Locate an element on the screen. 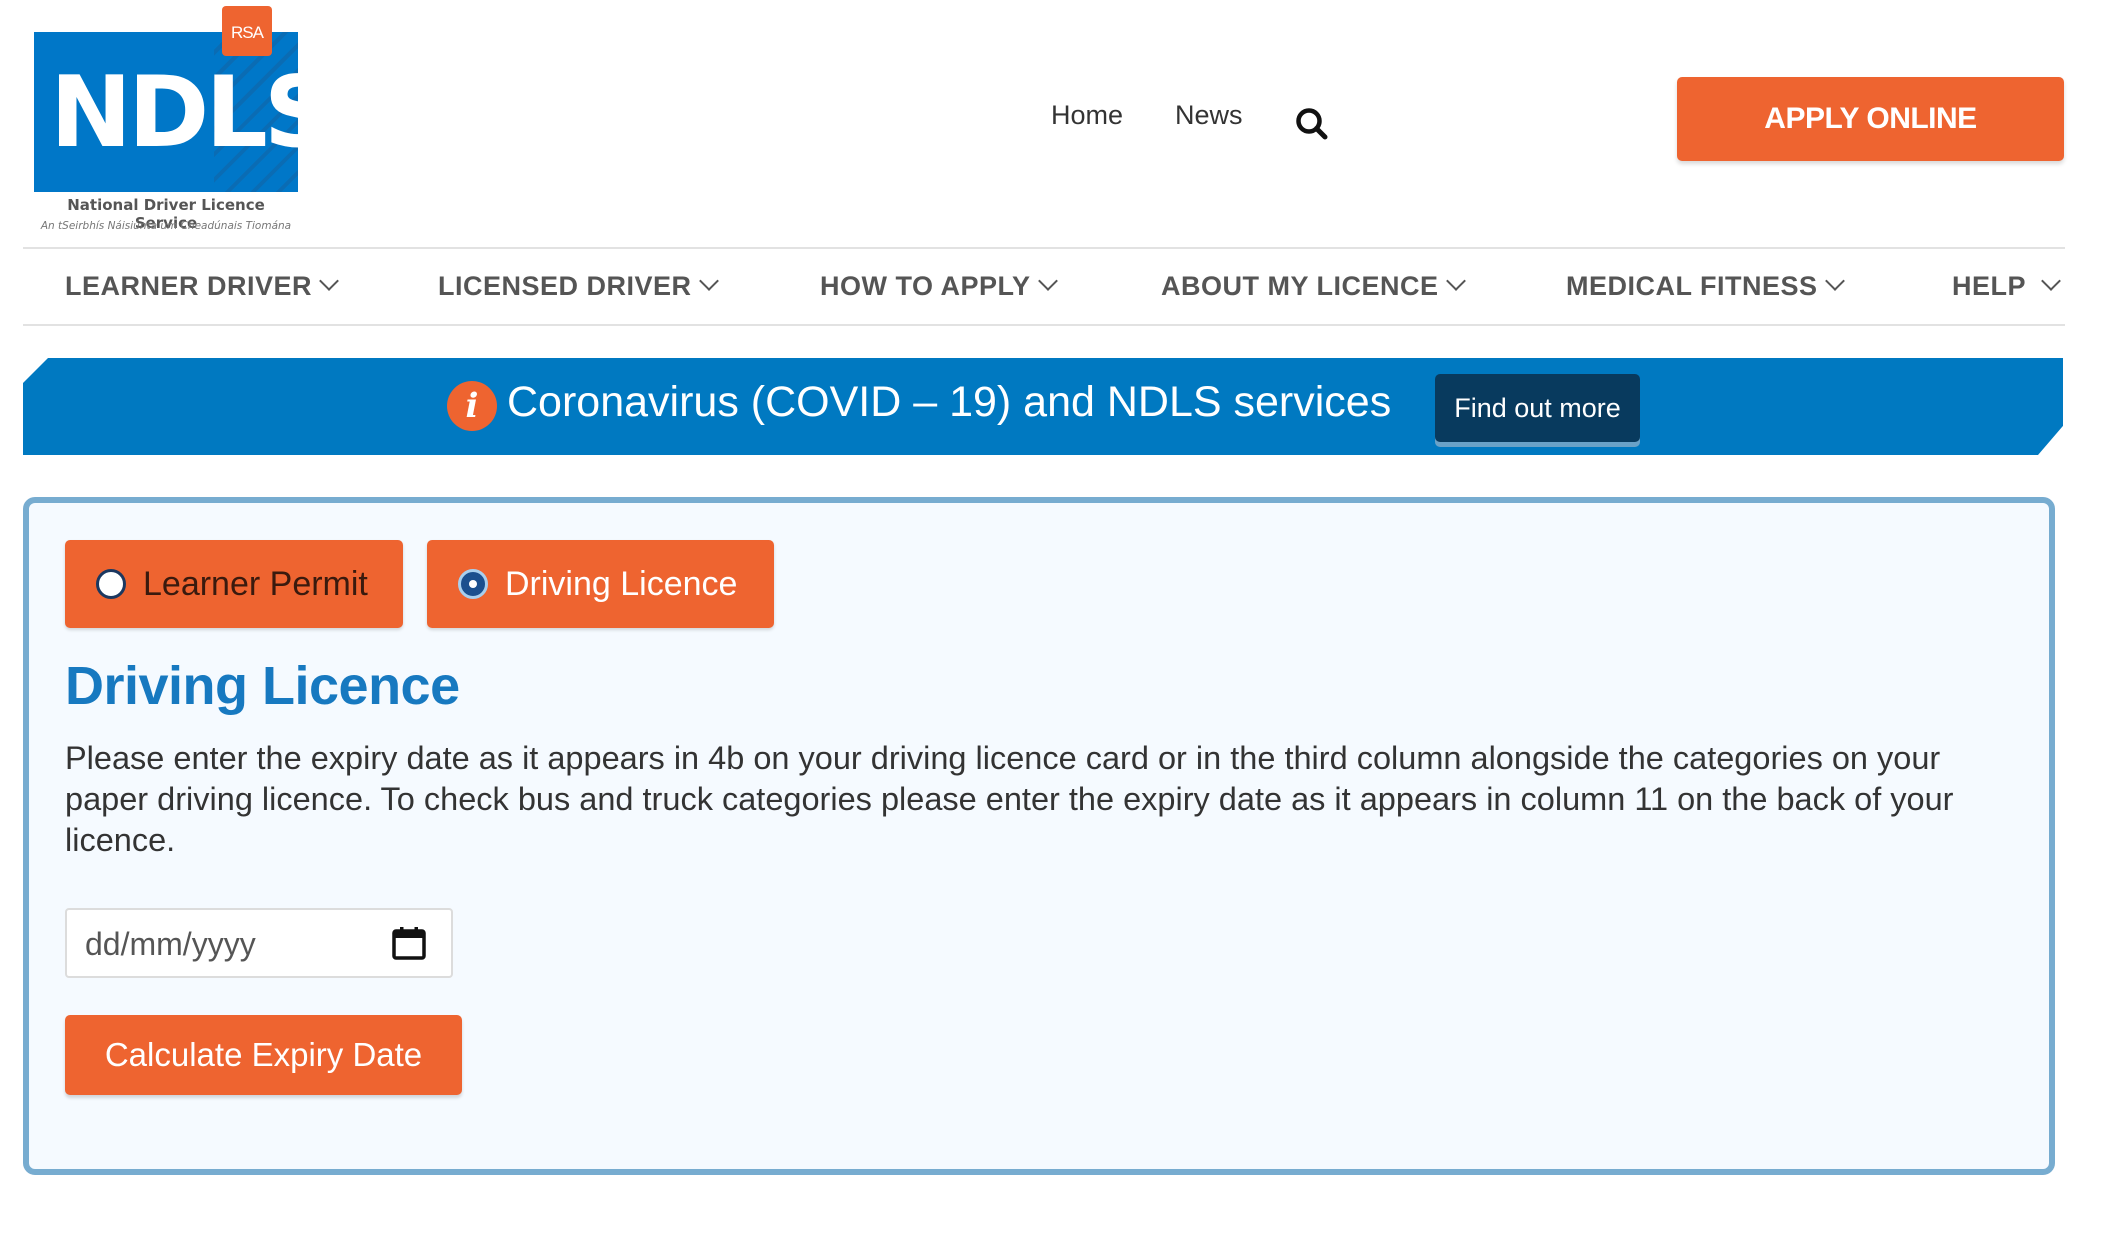 The height and width of the screenshot is (1252, 2116). option-label: Learner Permit is located at coordinates (255, 584).